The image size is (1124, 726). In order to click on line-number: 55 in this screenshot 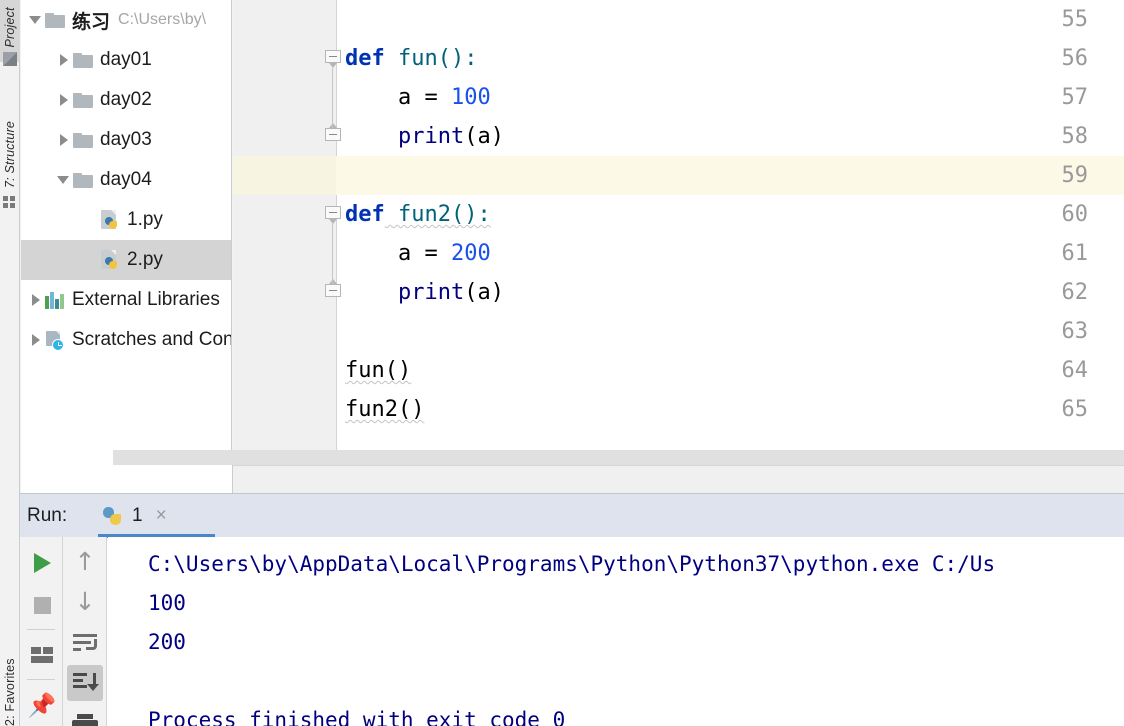, I will do `click(1075, 19)`.